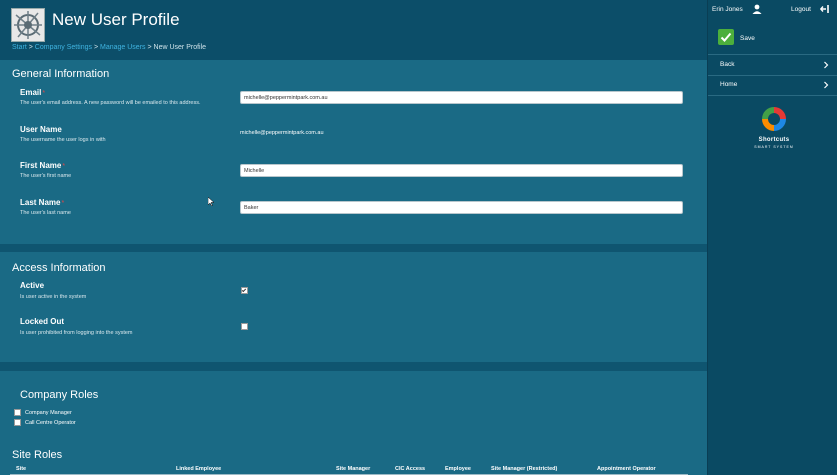 This screenshot has height=475, width=837. I want to click on save-label: Save, so click(747, 38).